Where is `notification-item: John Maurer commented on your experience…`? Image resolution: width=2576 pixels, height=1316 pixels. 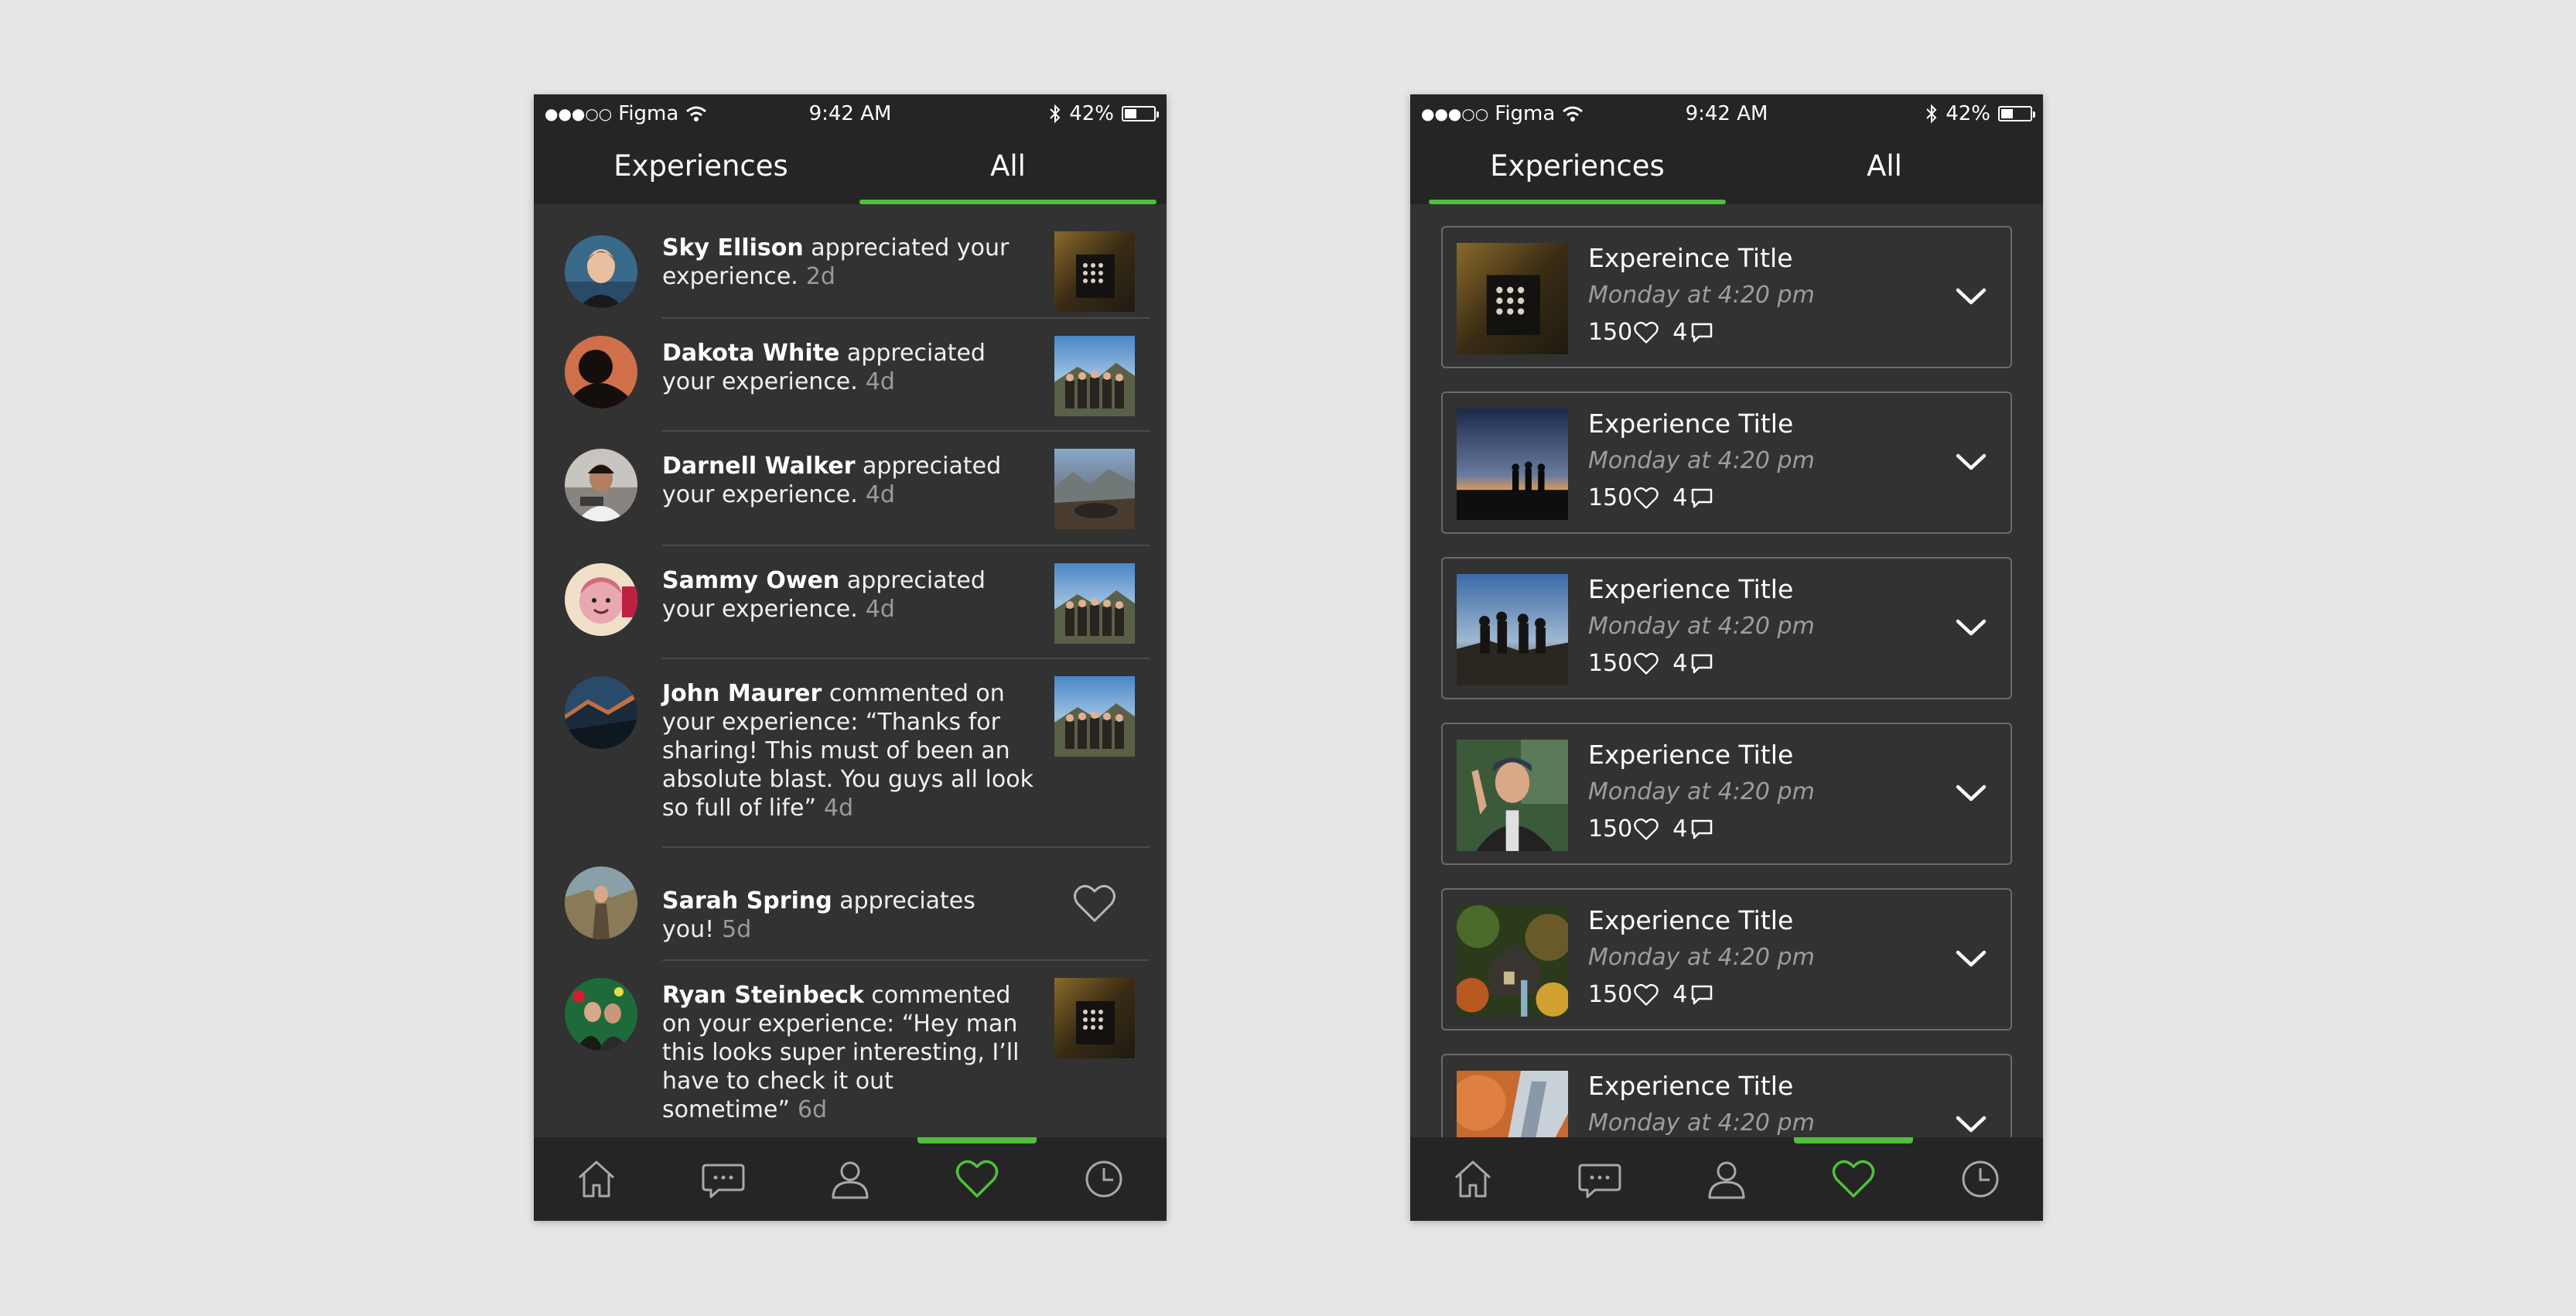
notification-item: John Maurer commented on your experience… is located at coordinates (851, 753).